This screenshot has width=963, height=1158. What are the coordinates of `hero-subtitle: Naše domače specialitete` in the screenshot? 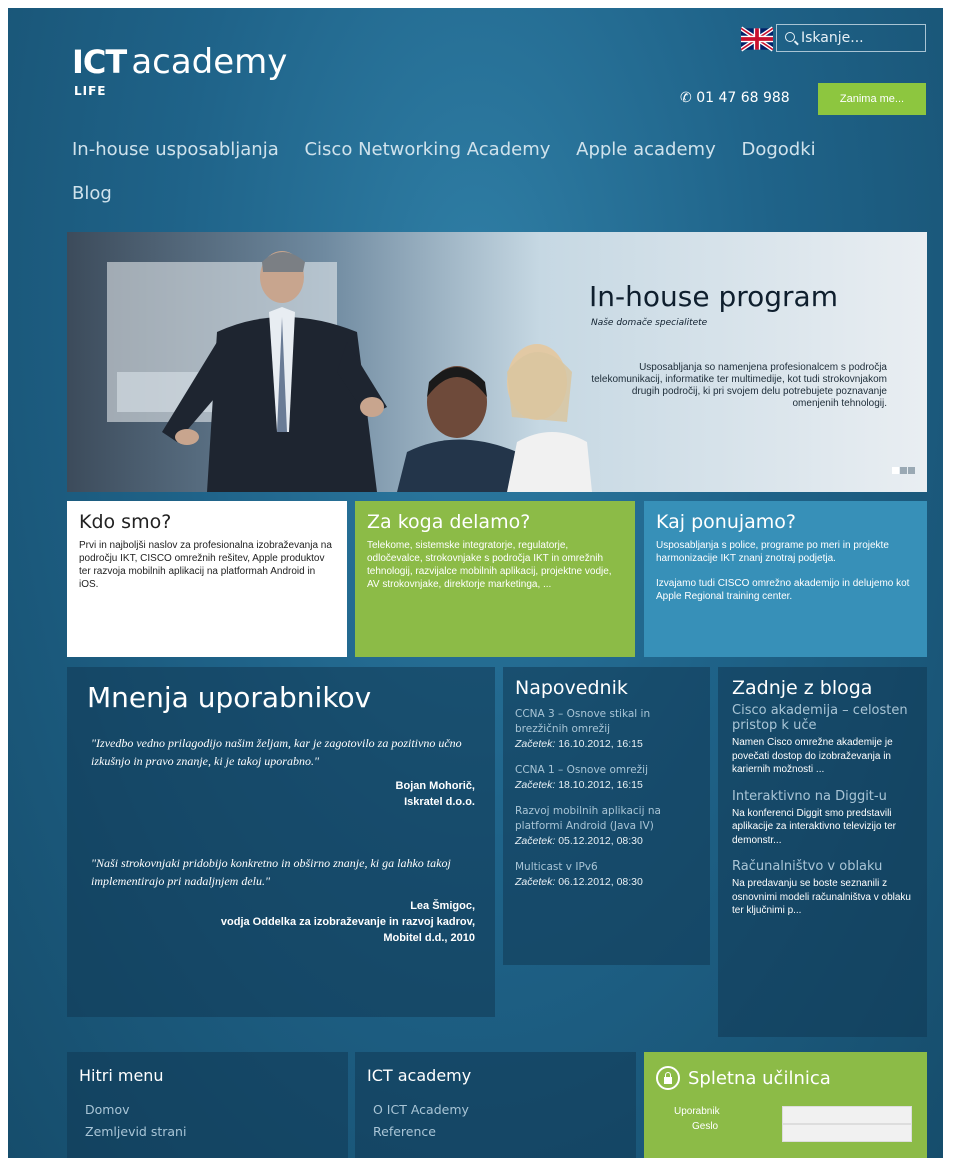 It's located at (649, 323).